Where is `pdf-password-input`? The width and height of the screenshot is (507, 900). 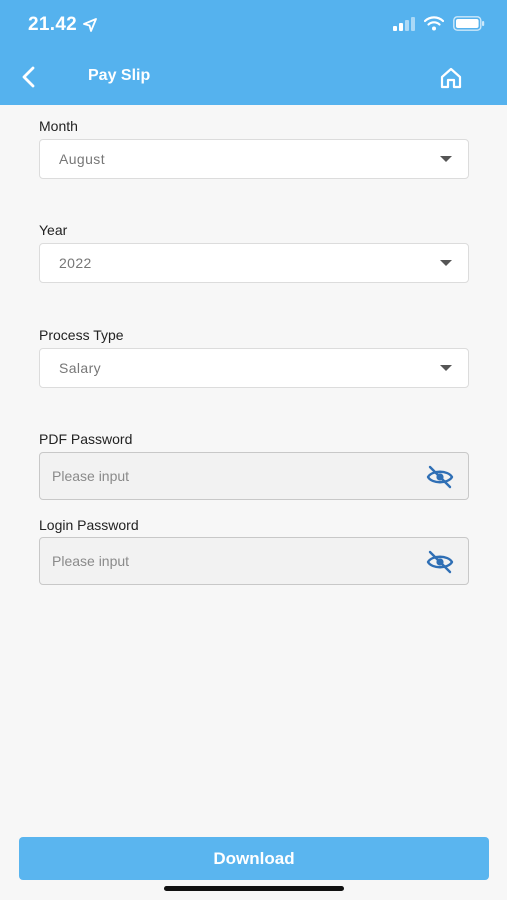
pdf-password-input is located at coordinates (232, 476).